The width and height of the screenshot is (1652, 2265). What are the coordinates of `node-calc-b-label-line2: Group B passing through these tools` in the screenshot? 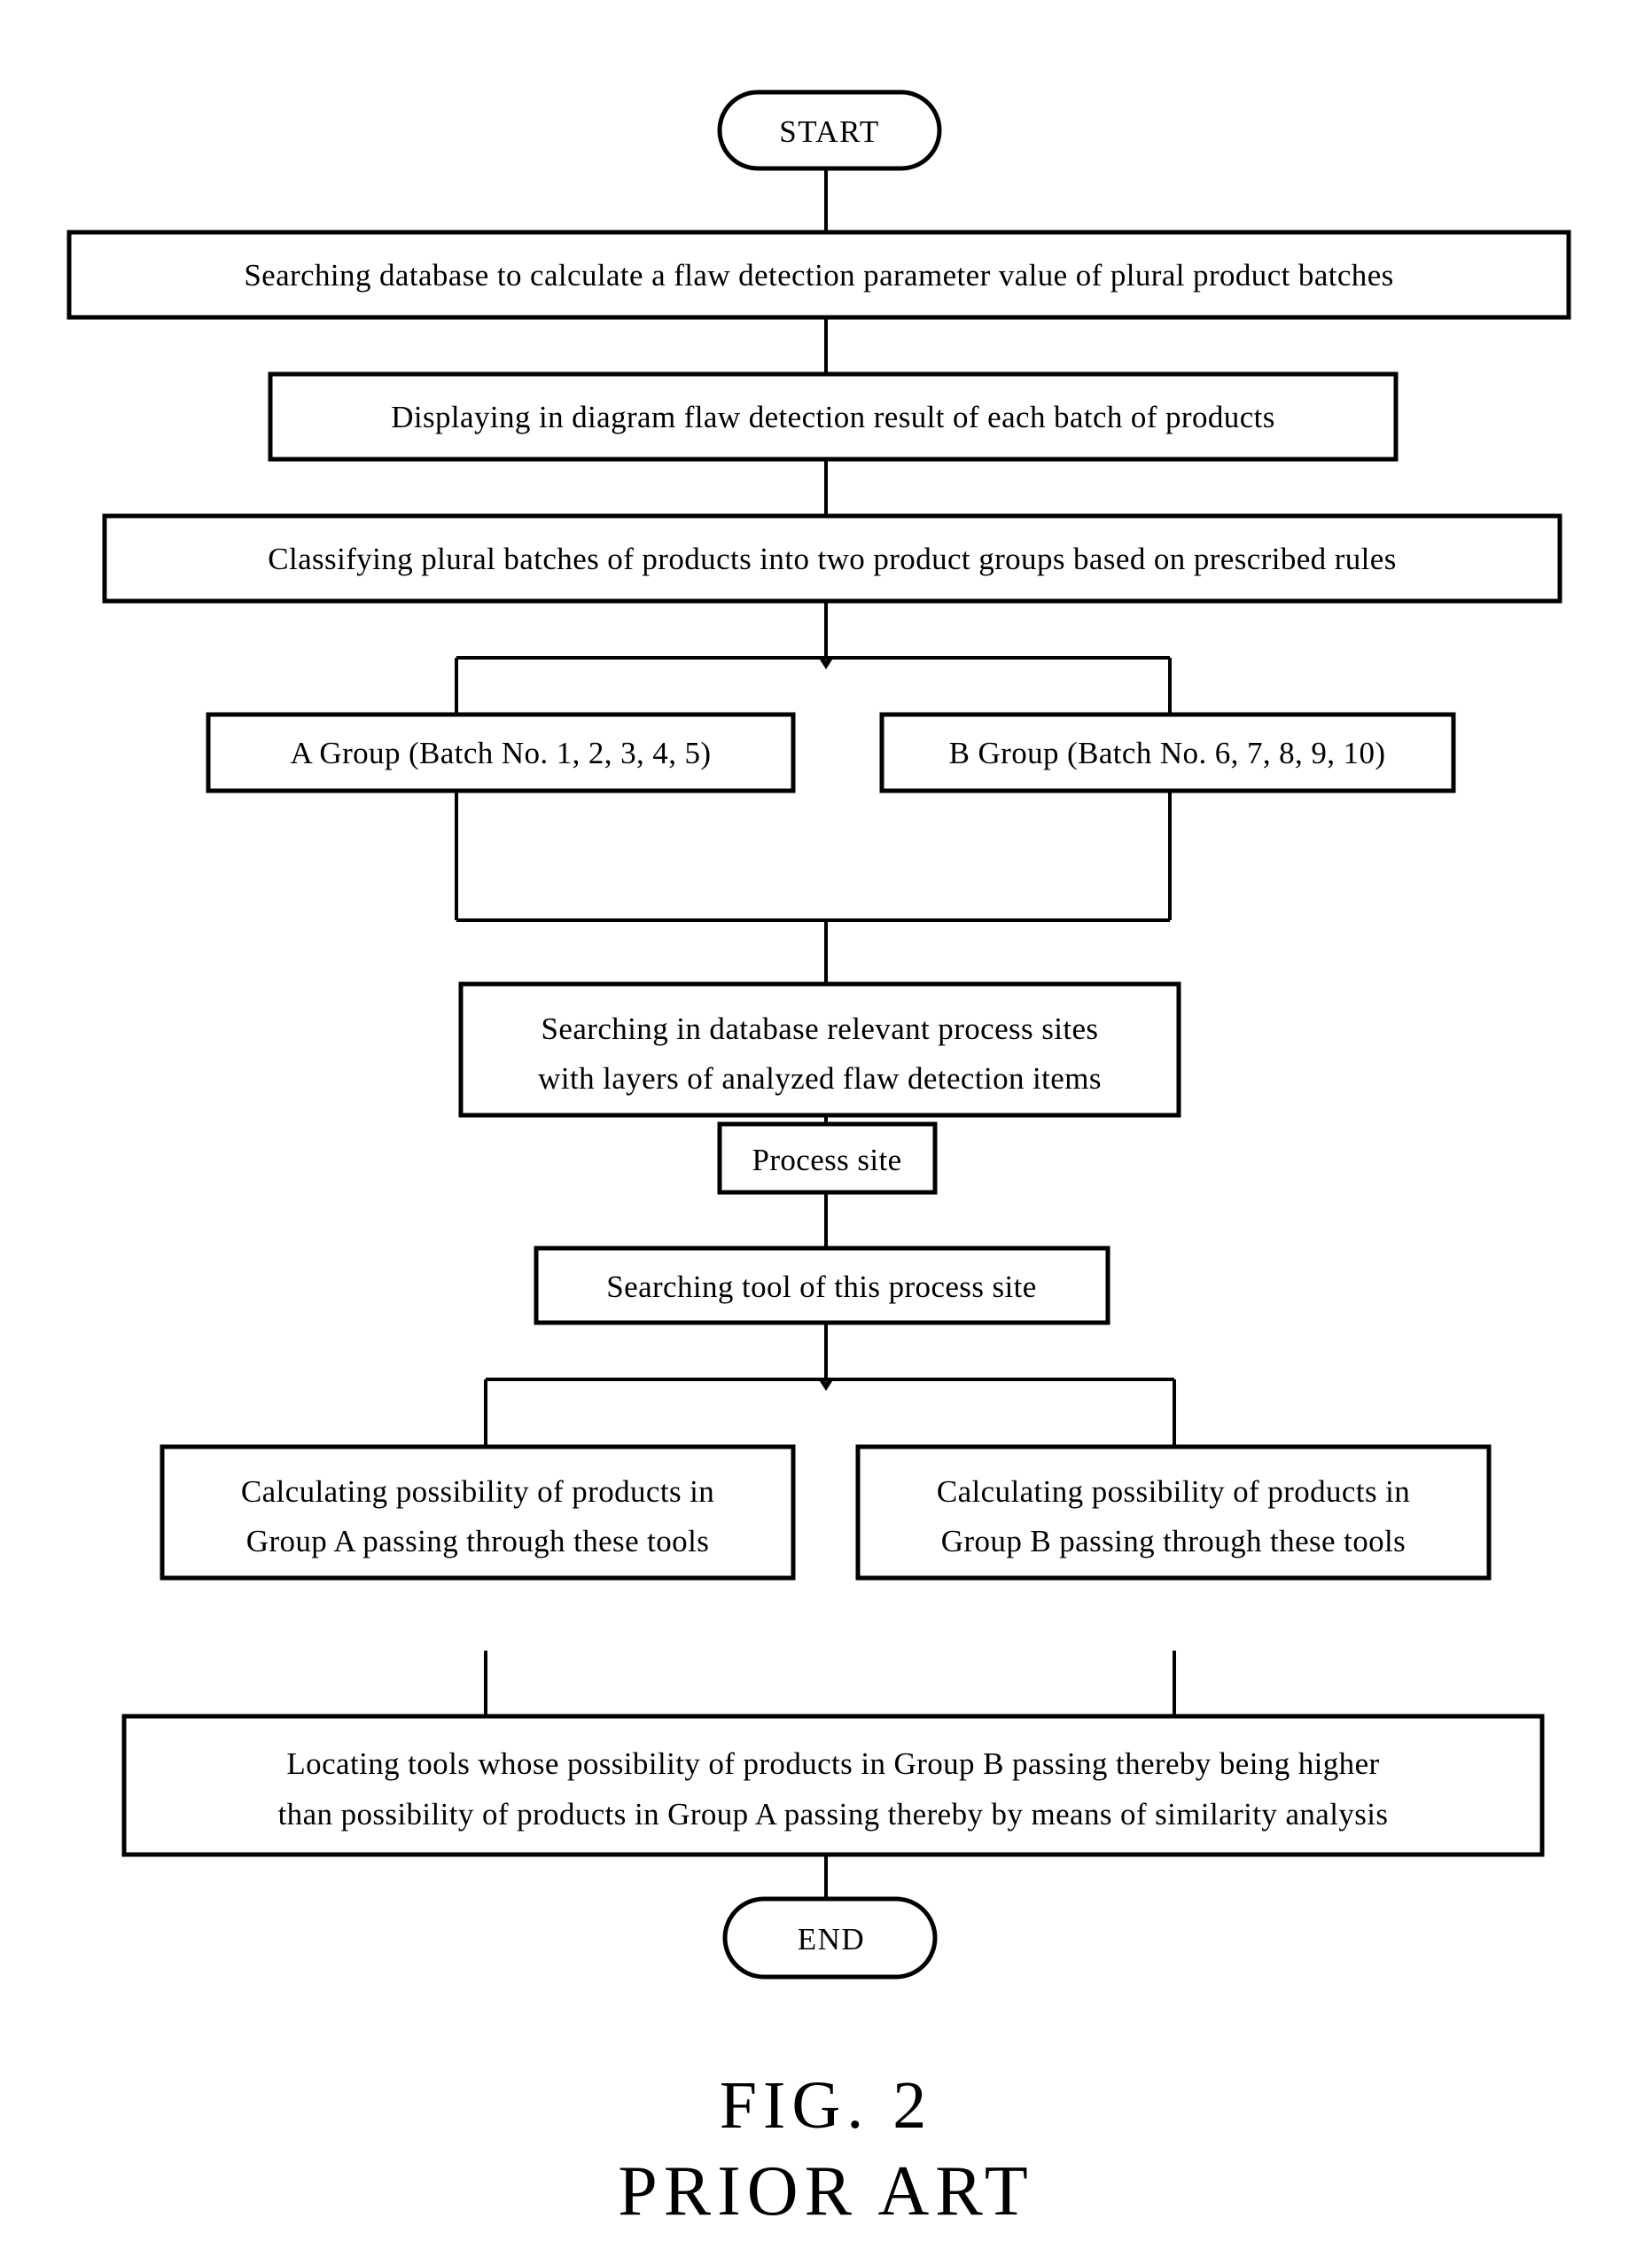 It's located at (1173, 1541).